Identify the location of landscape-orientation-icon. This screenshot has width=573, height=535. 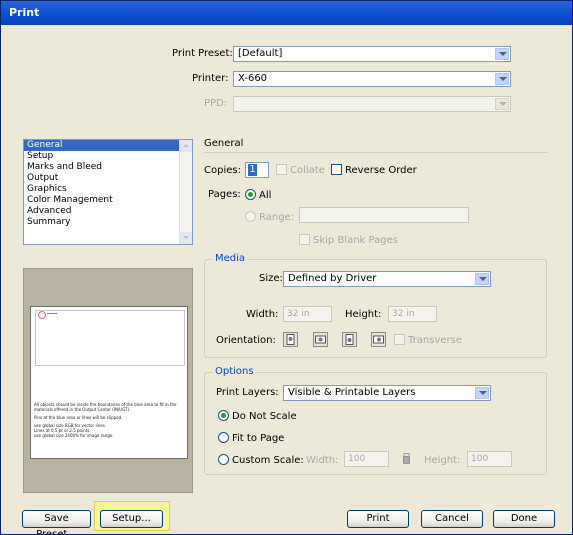
(320, 339).